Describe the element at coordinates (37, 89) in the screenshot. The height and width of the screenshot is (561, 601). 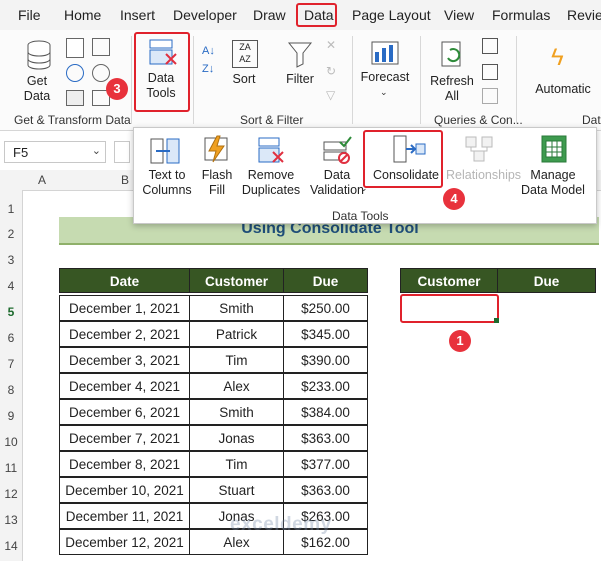
I see `get-data-button: Get Data` at that location.